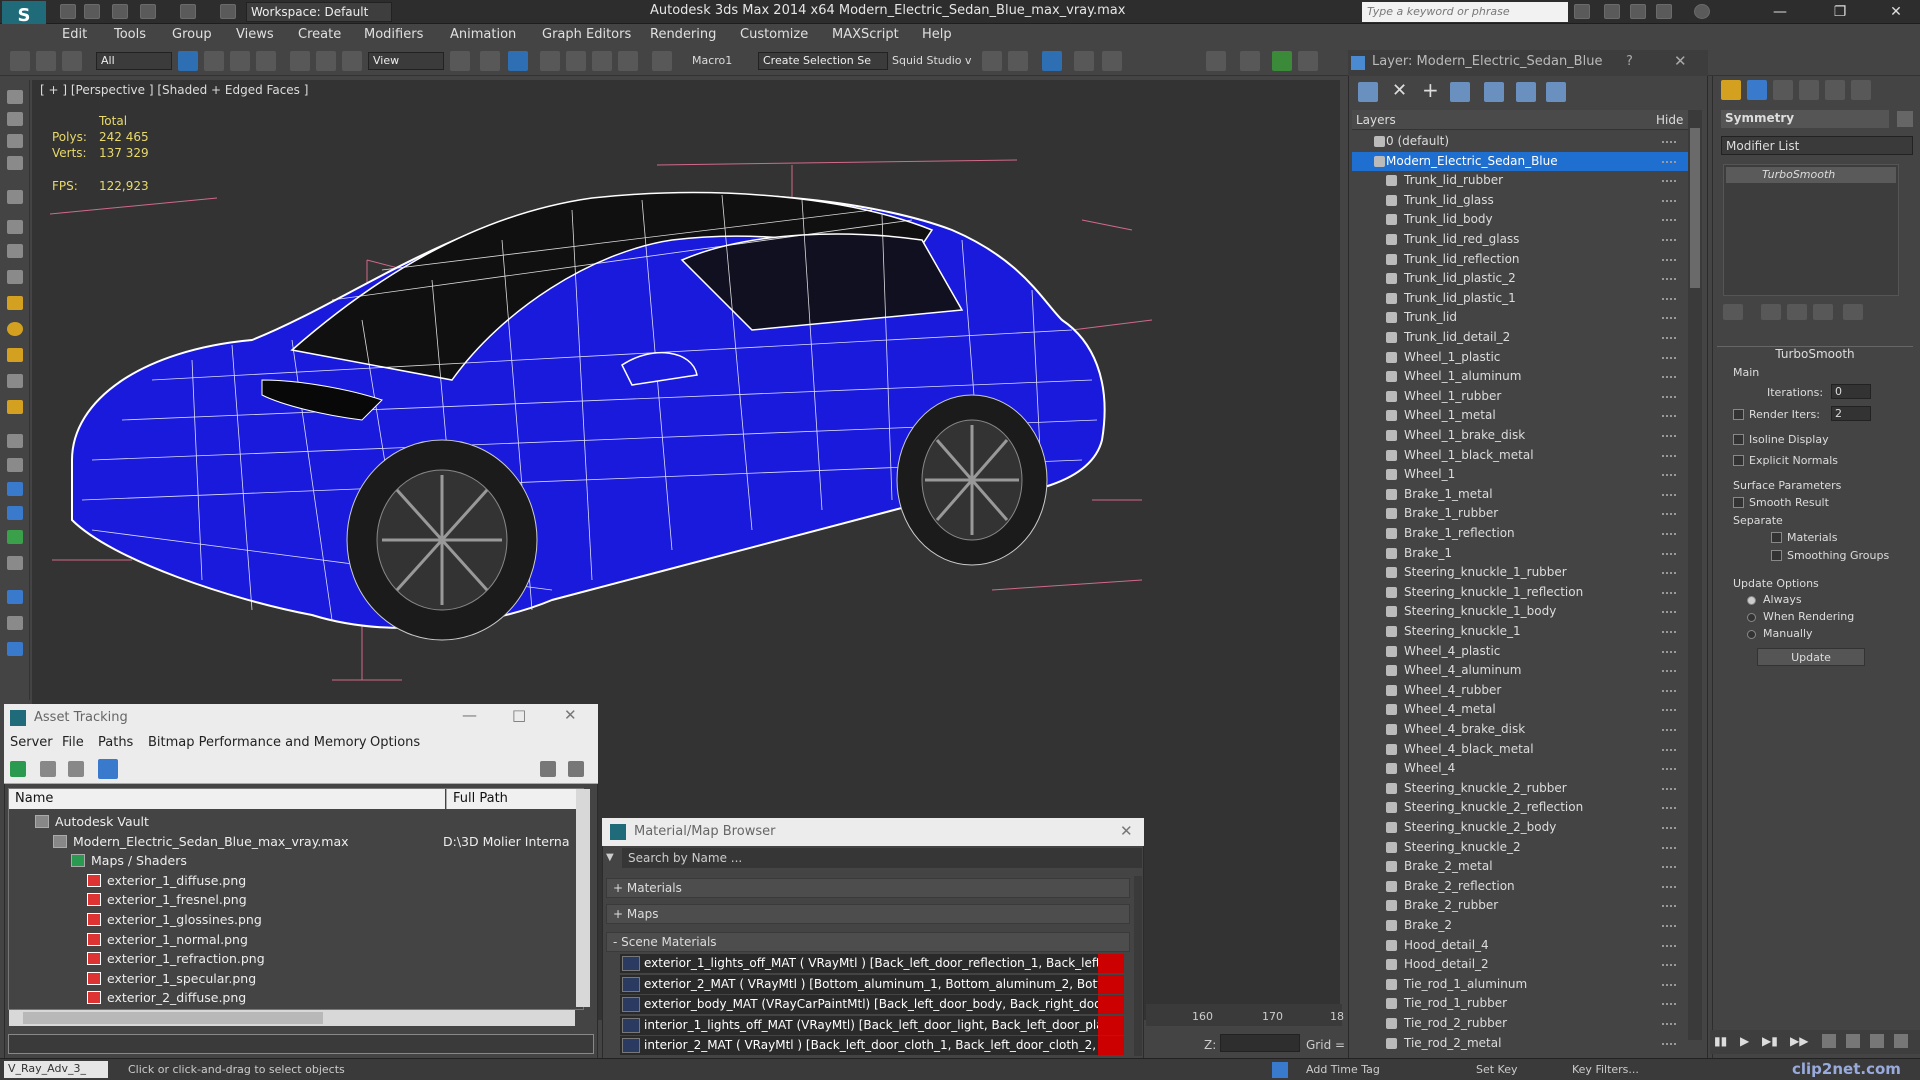  Describe the element at coordinates (393, 34) in the screenshot. I see `menu-modifiers: Modifiers` at that location.